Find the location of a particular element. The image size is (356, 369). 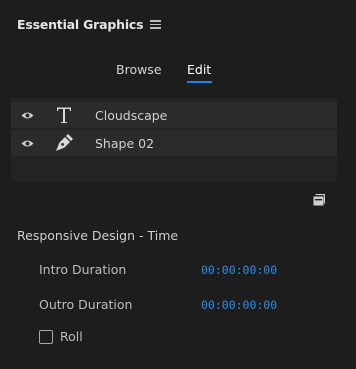

layer-name: Shape 02 is located at coordinates (125, 143).